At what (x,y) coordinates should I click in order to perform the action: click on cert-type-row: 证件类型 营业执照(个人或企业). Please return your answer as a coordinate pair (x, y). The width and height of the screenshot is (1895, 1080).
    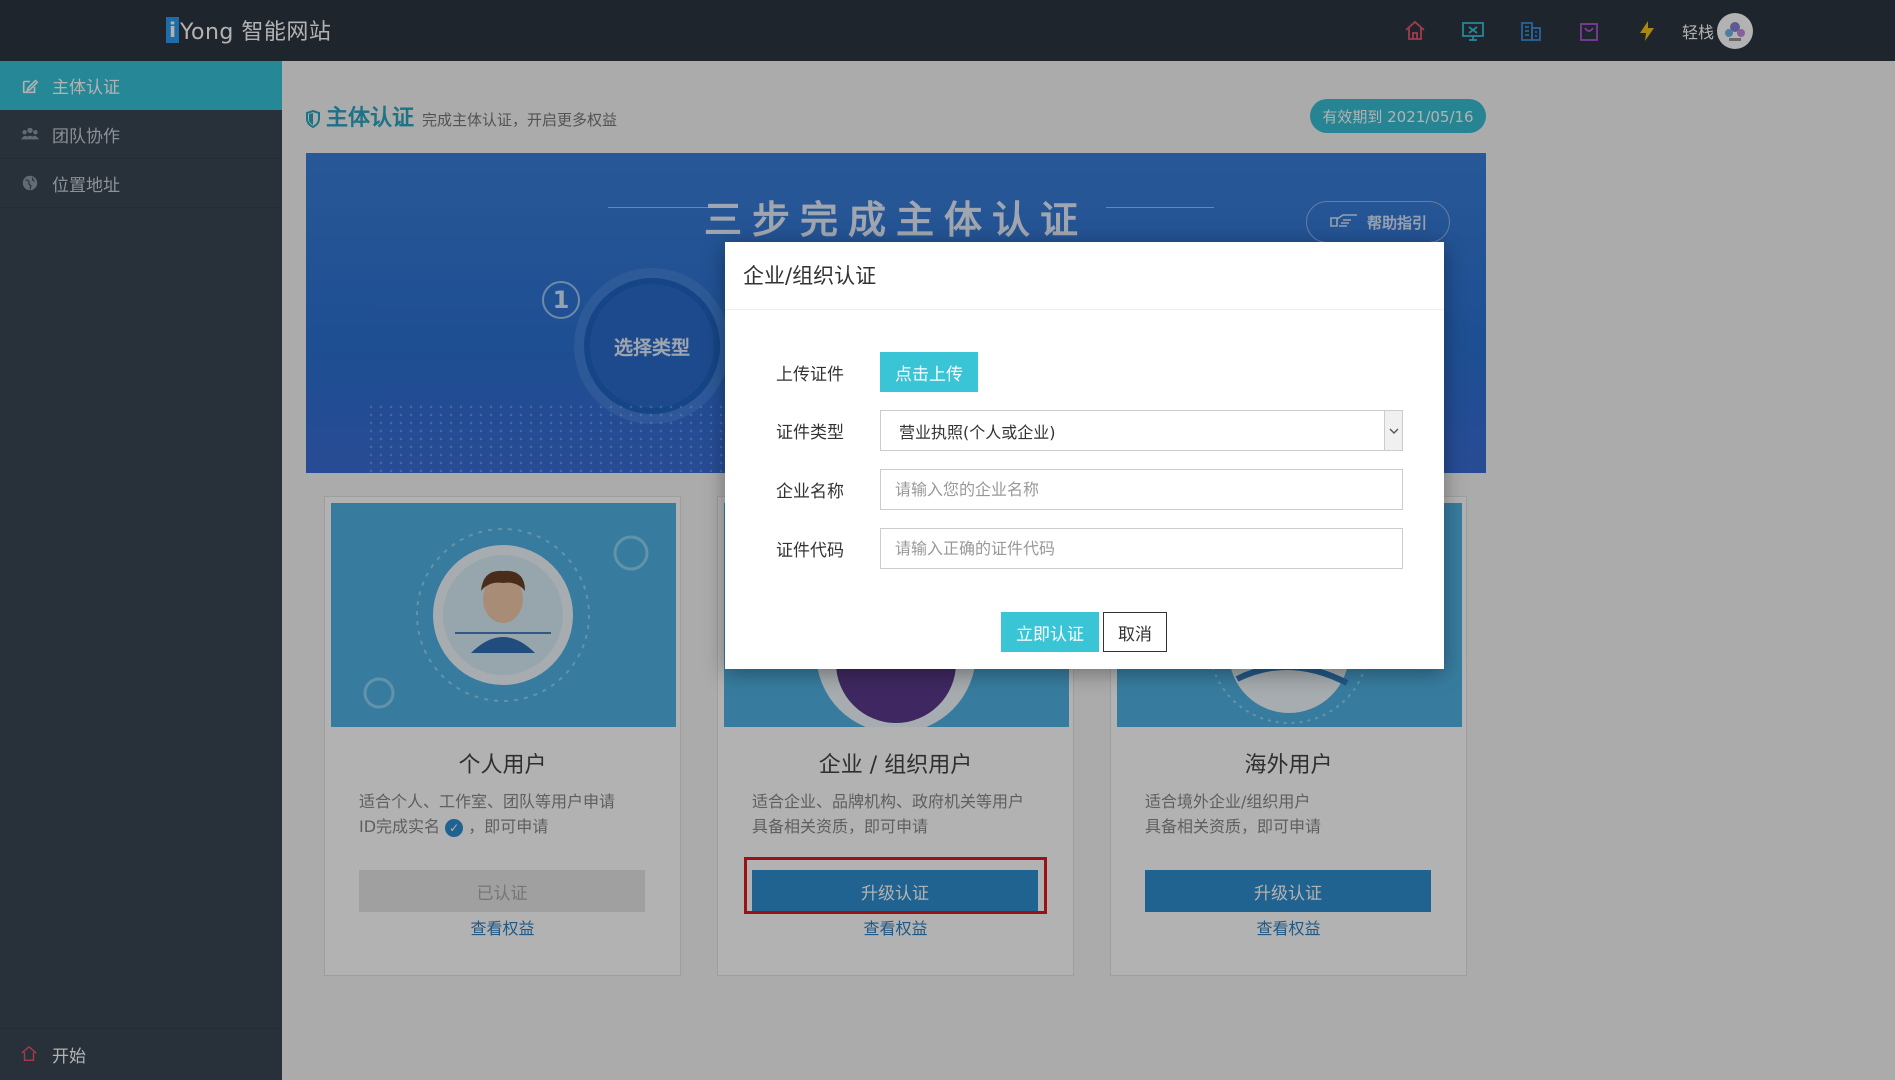
    Looking at the image, I should click on (1089, 430).